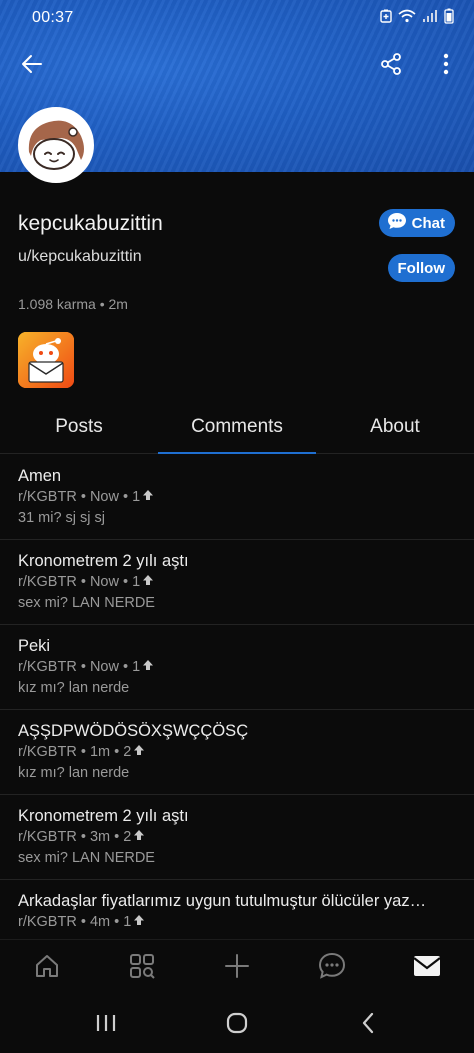 The width and height of the screenshot is (474, 1053). Describe the element at coordinates (237, 922) in the screenshot. I see `comment-meta: r/KGBTR • 4m • 1` at that location.